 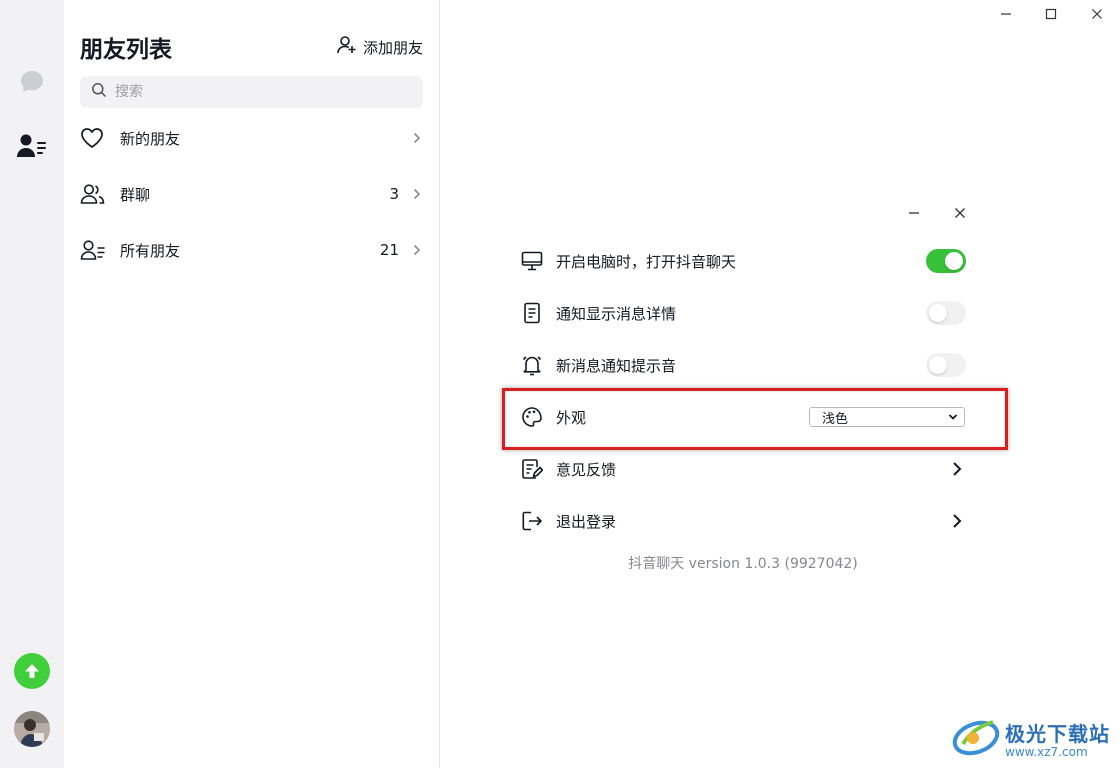 I want to click on search-input, so click(x=255, y=92).